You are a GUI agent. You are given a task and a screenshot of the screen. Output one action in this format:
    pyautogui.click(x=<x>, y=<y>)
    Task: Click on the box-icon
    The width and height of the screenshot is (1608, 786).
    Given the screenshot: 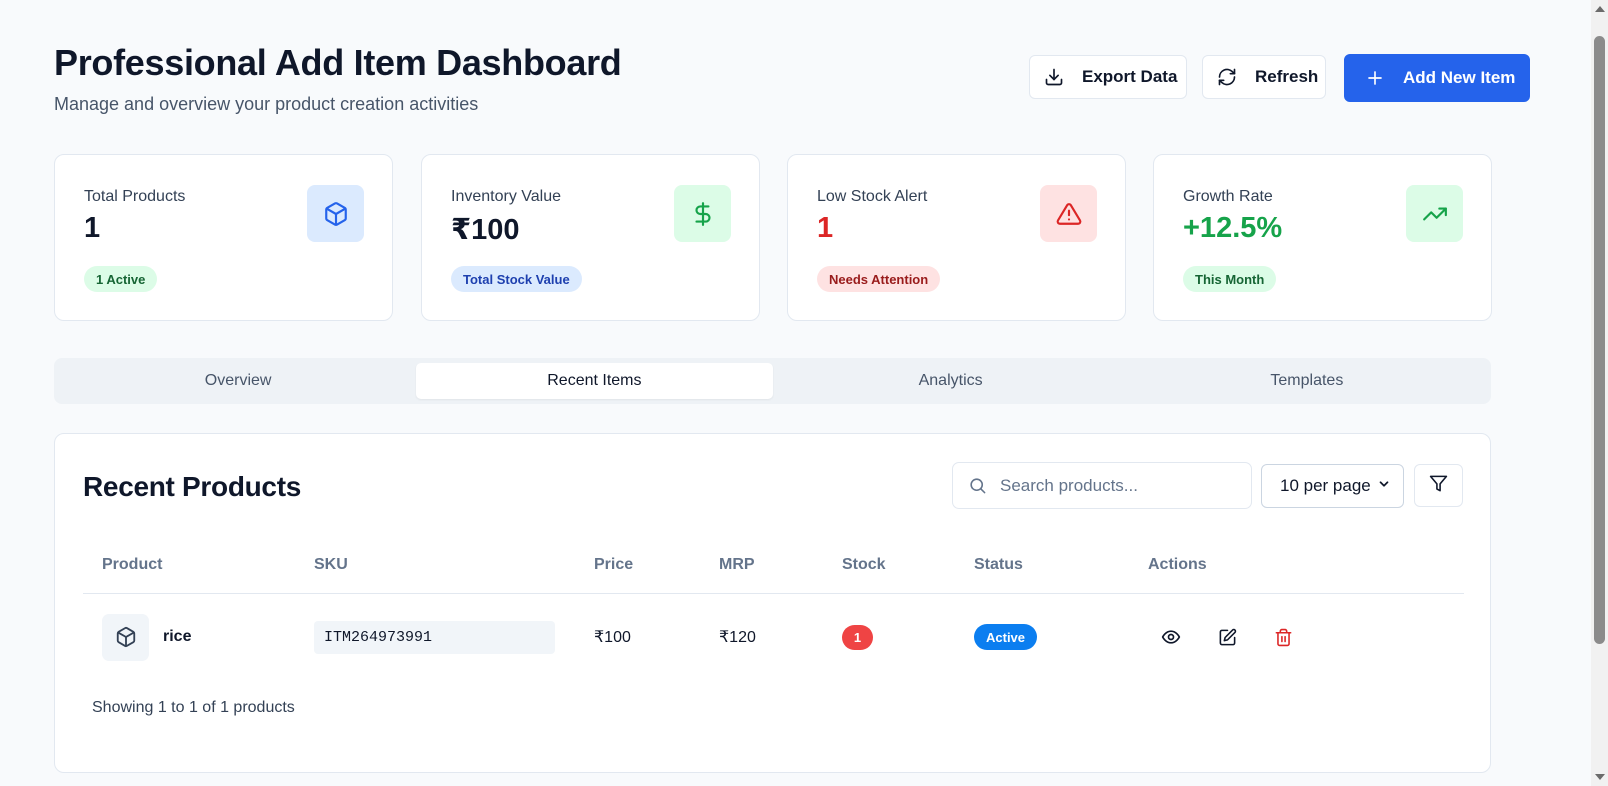 What is the action you would take?
    pyautogui.click(x=335, y=213)
    